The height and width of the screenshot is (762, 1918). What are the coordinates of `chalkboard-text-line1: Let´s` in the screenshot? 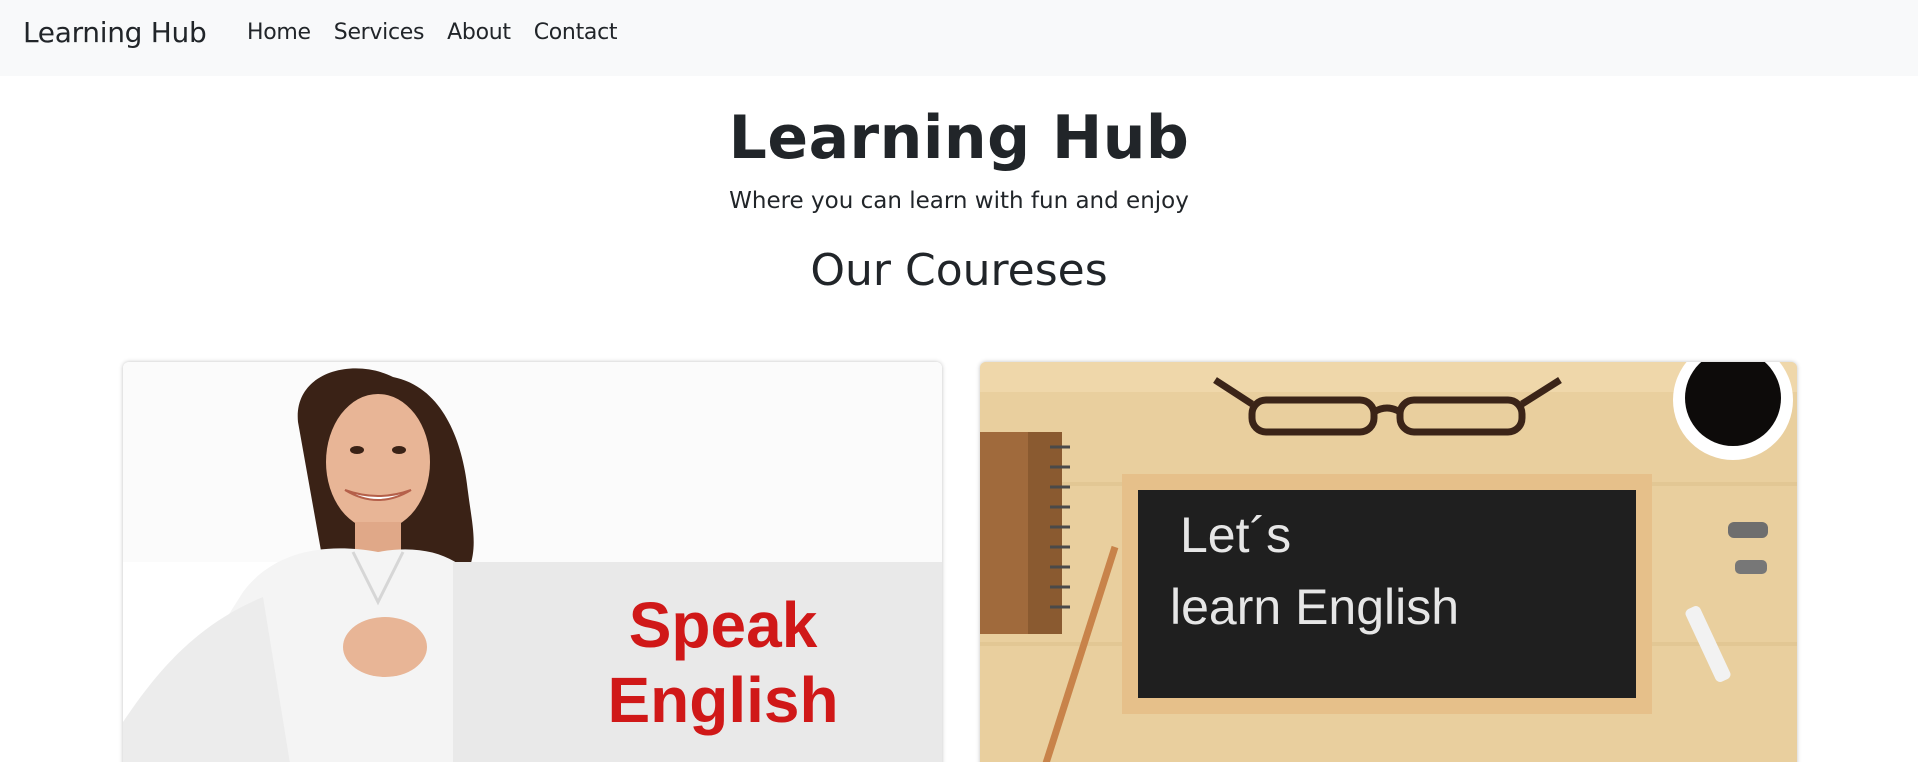 It's located at (1235, 535).